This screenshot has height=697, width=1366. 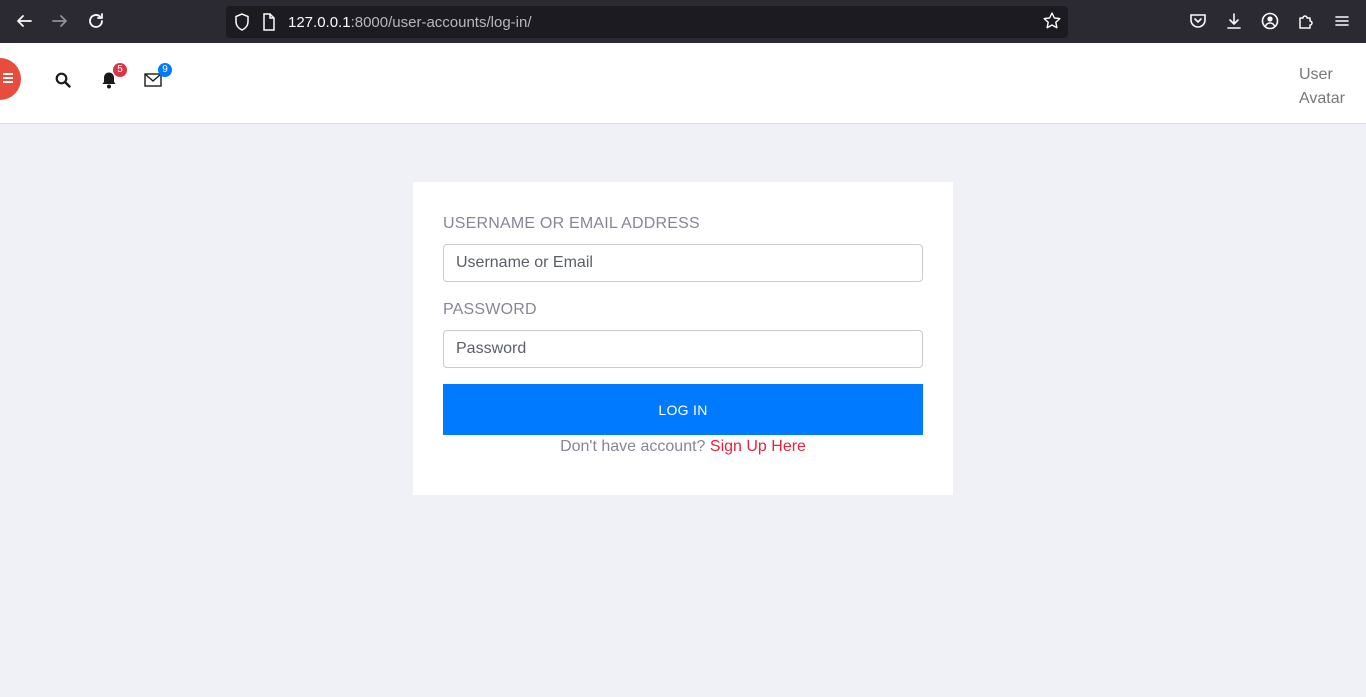 I want to click on bookmark-star-icon, so click(x=1052, y=23).